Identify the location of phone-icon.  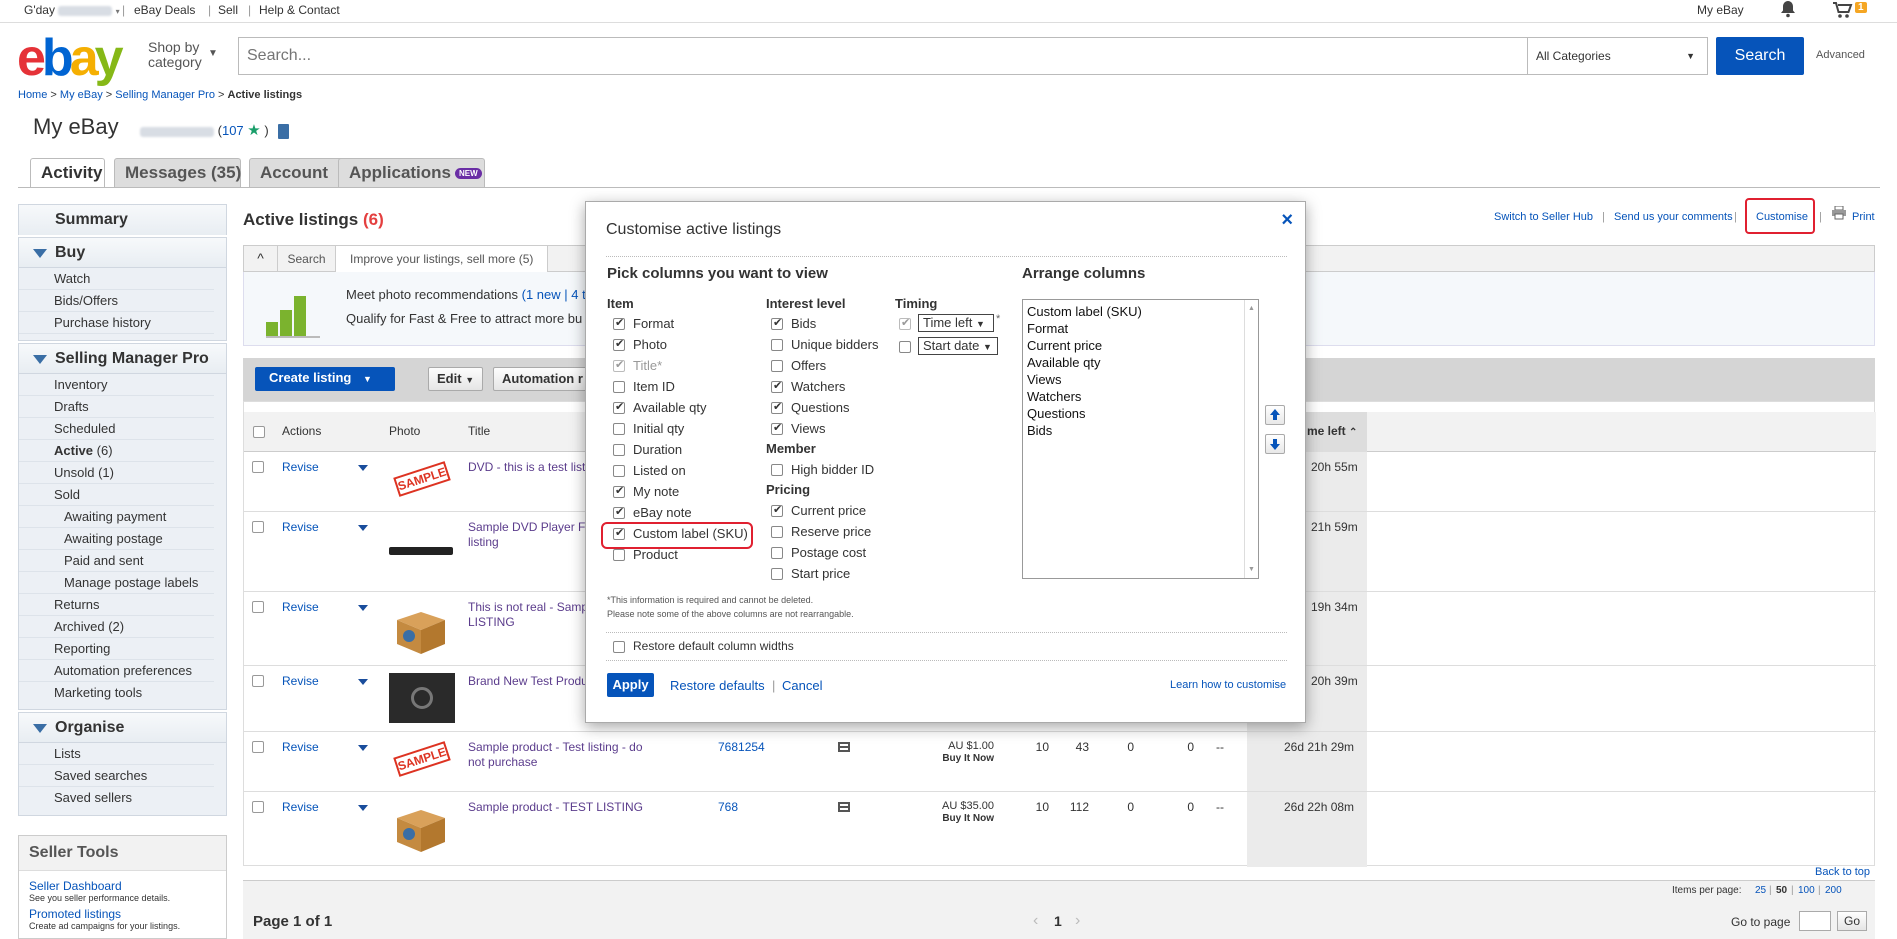
(284, 132).